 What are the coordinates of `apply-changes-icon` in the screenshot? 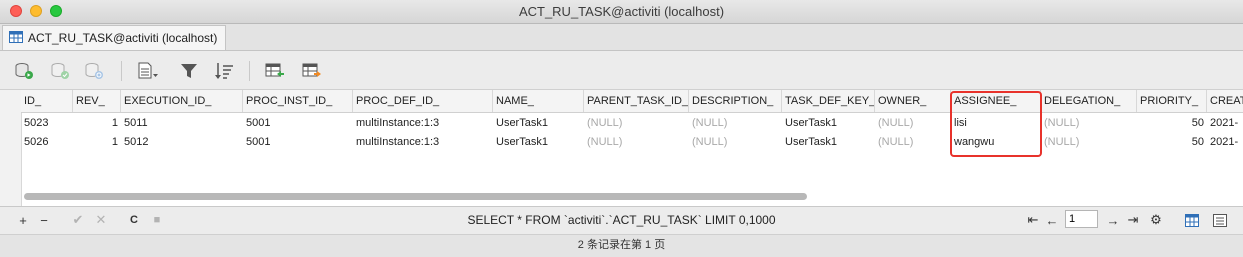 It's located at (60, 71).